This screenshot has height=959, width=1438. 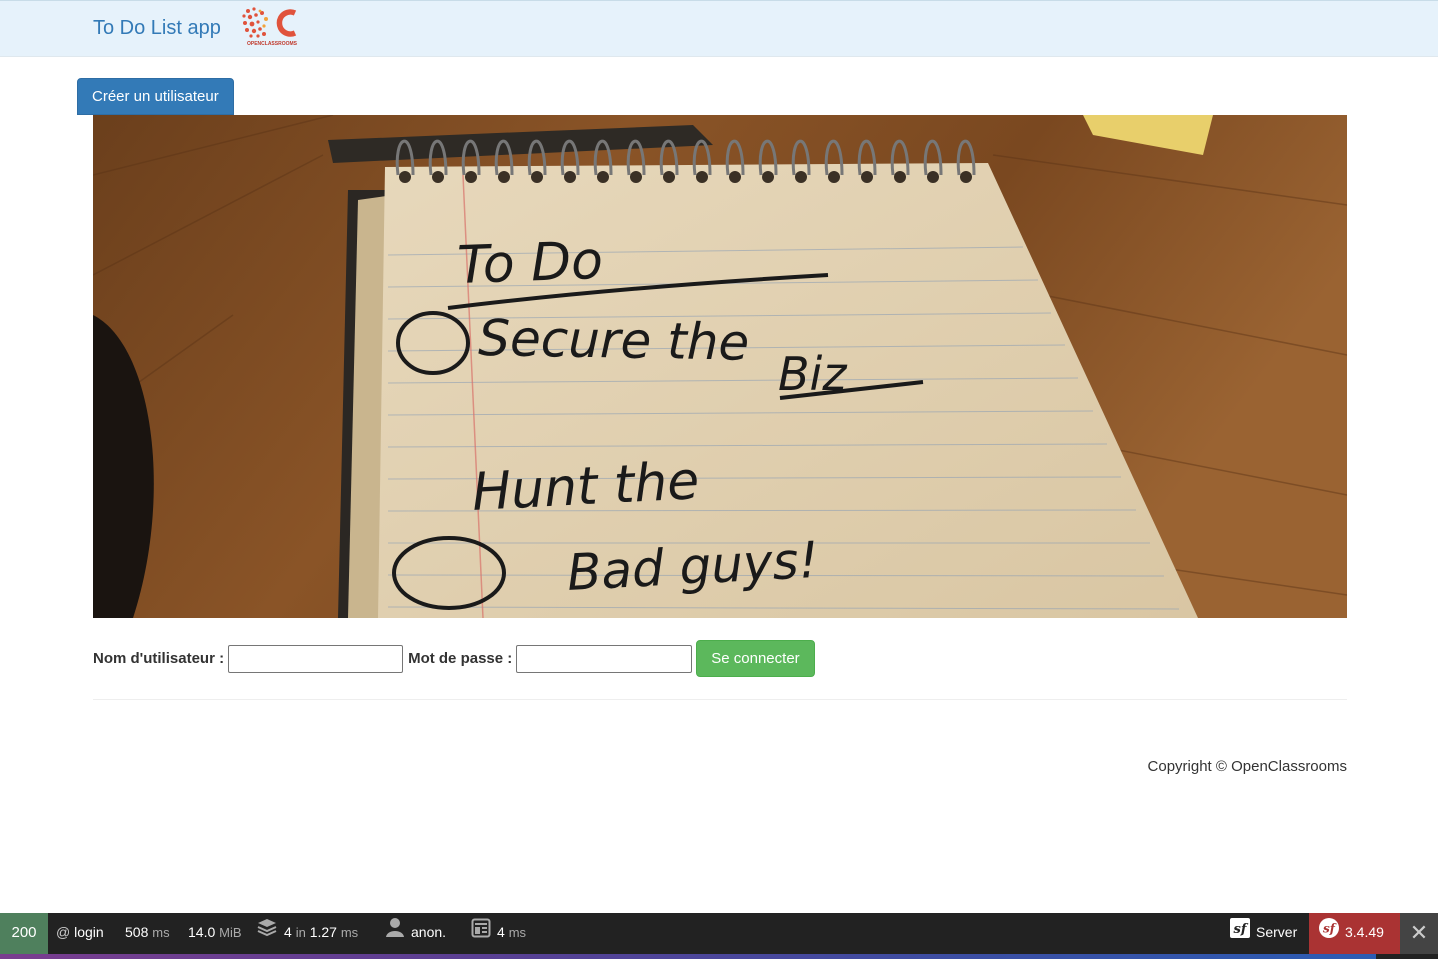 I want to click on request-time: 508 ms, so click(x=147, y=933).